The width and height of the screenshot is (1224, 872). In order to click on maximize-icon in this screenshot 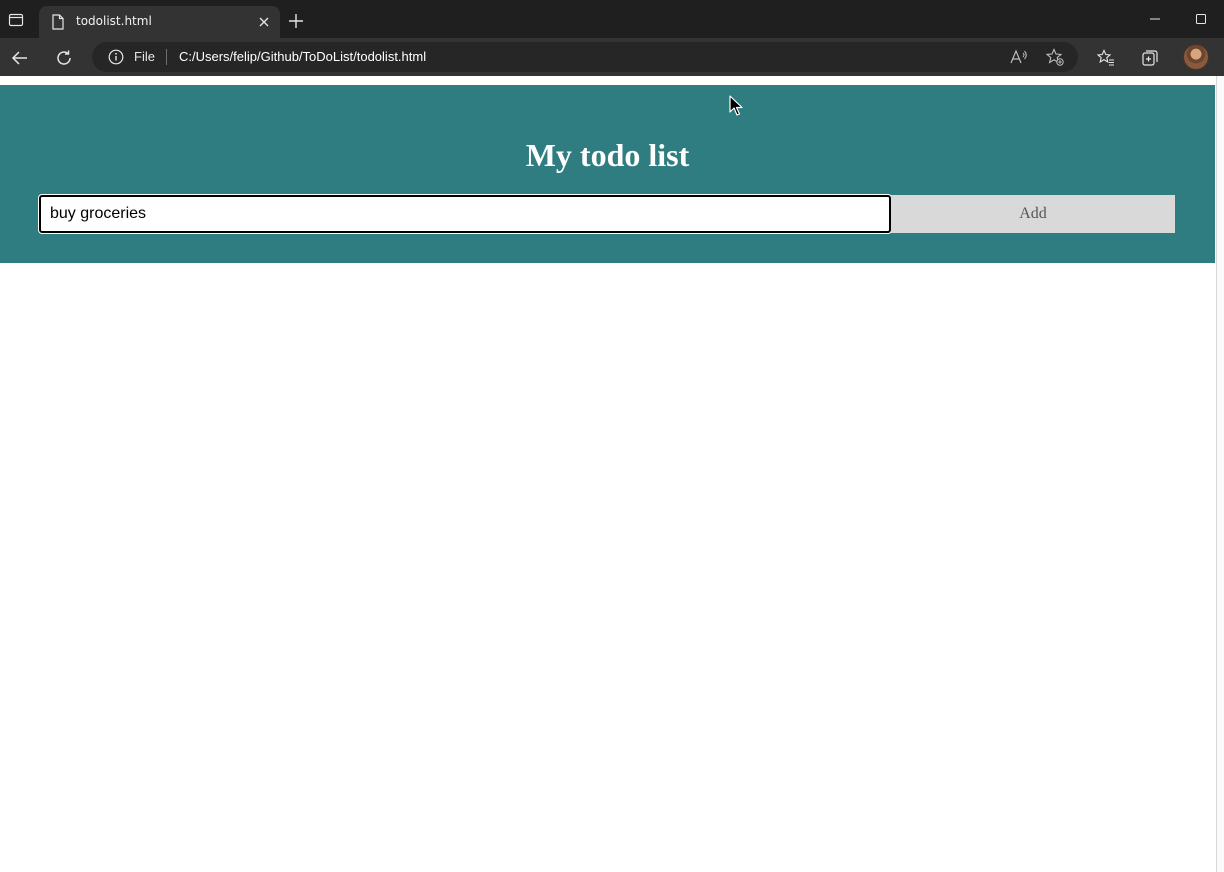, I will do `click(1201, 19)`.